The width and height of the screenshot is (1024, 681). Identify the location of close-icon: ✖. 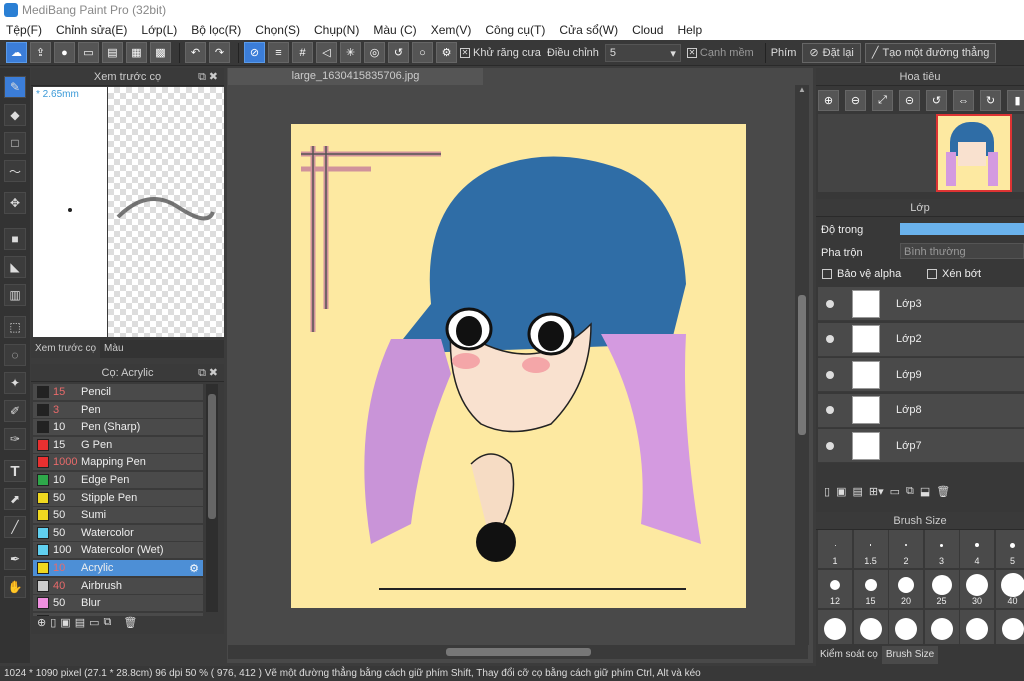
(213, 373).